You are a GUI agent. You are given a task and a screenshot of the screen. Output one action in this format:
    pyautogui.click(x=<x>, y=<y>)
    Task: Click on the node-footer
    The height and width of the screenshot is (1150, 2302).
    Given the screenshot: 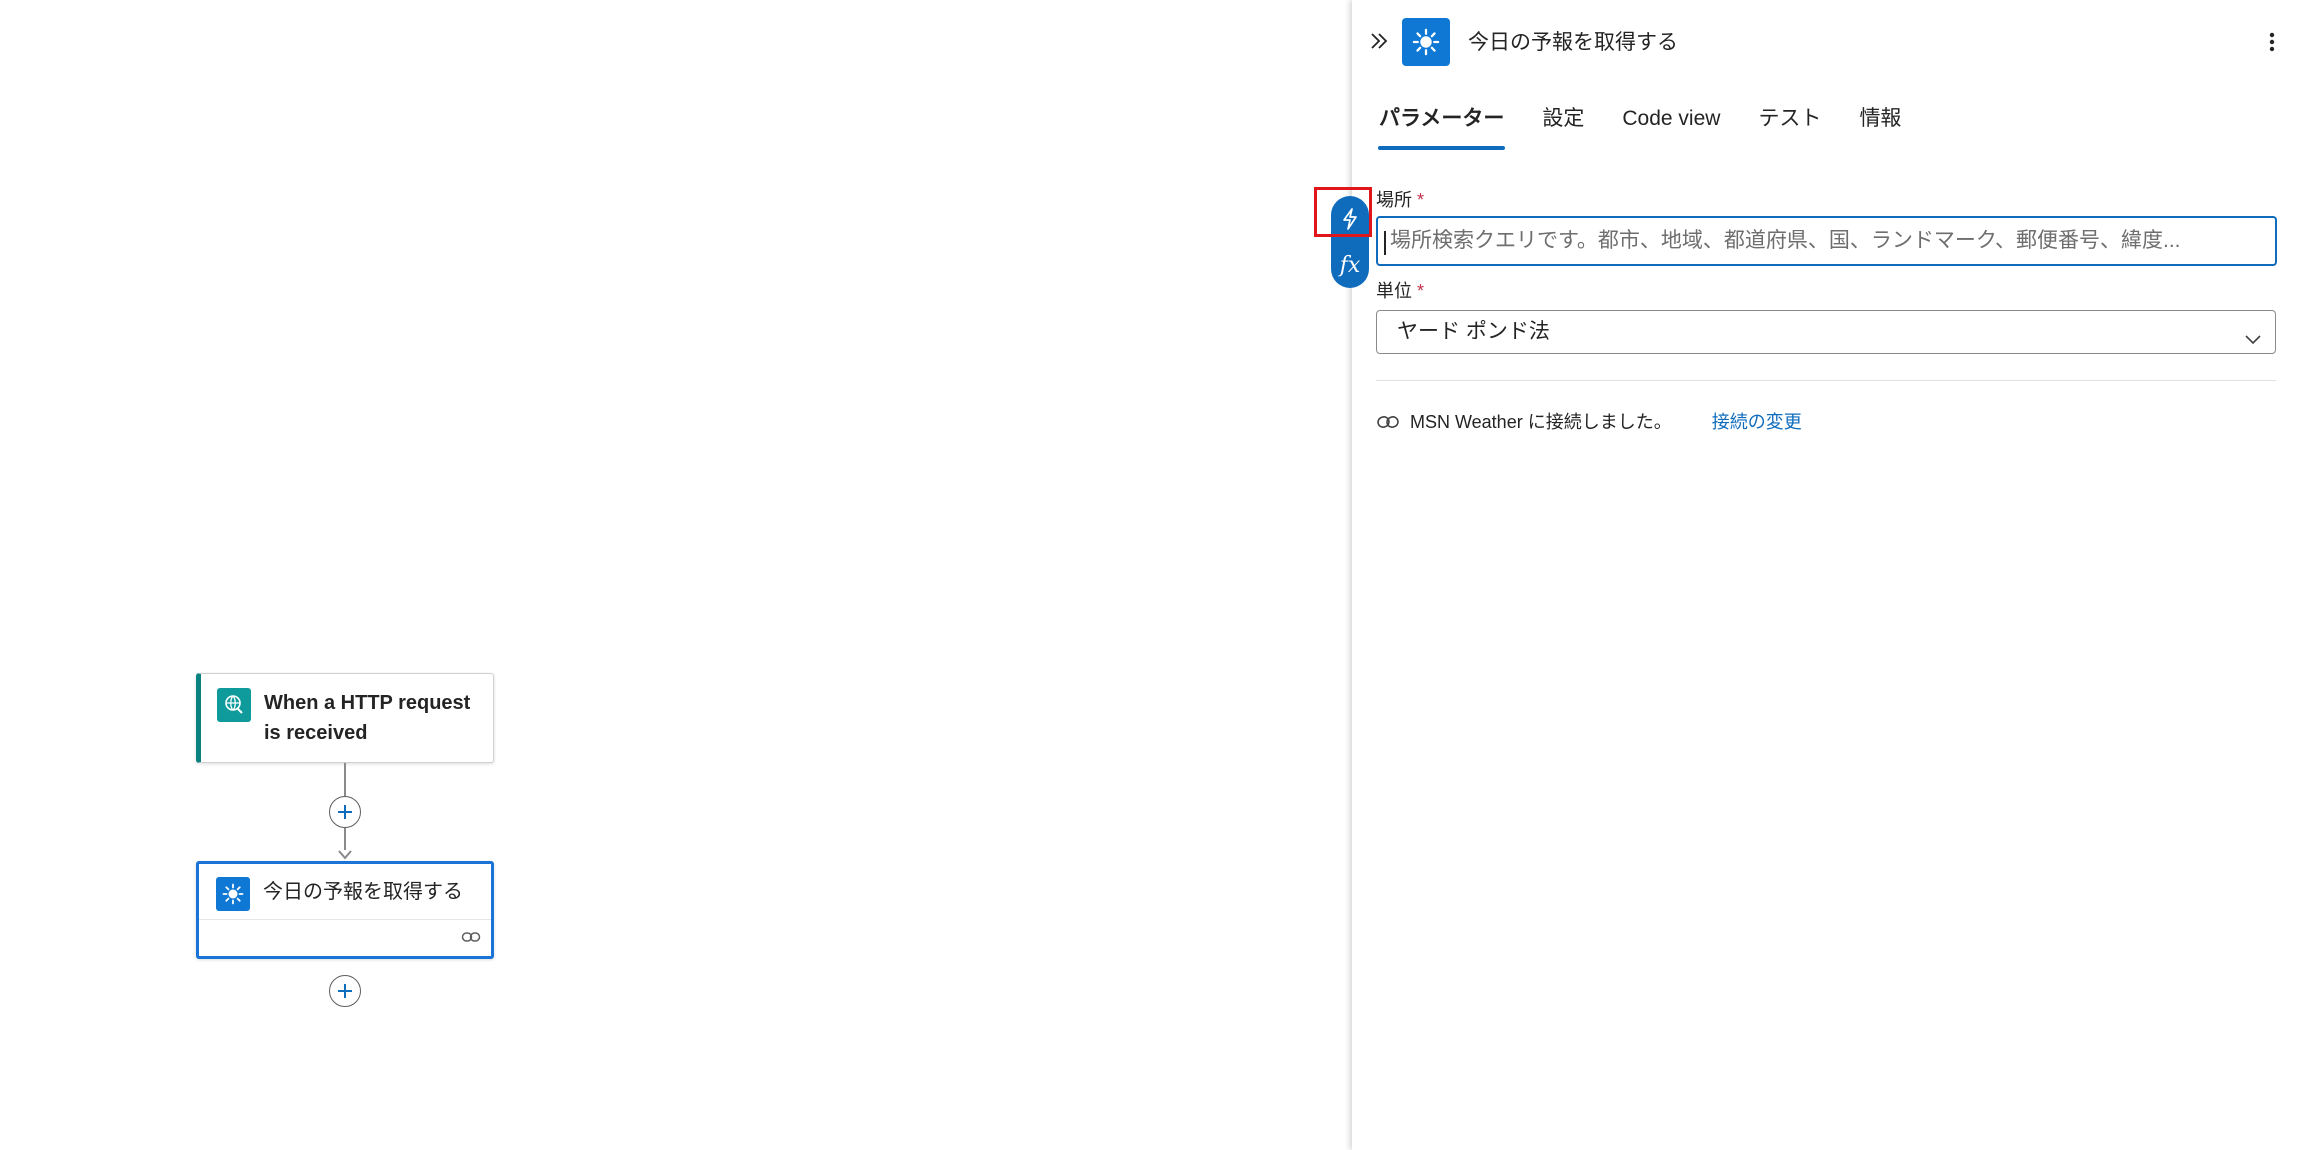 What is the action you would take?
    pyautogui.click(x=345, y=937)
    